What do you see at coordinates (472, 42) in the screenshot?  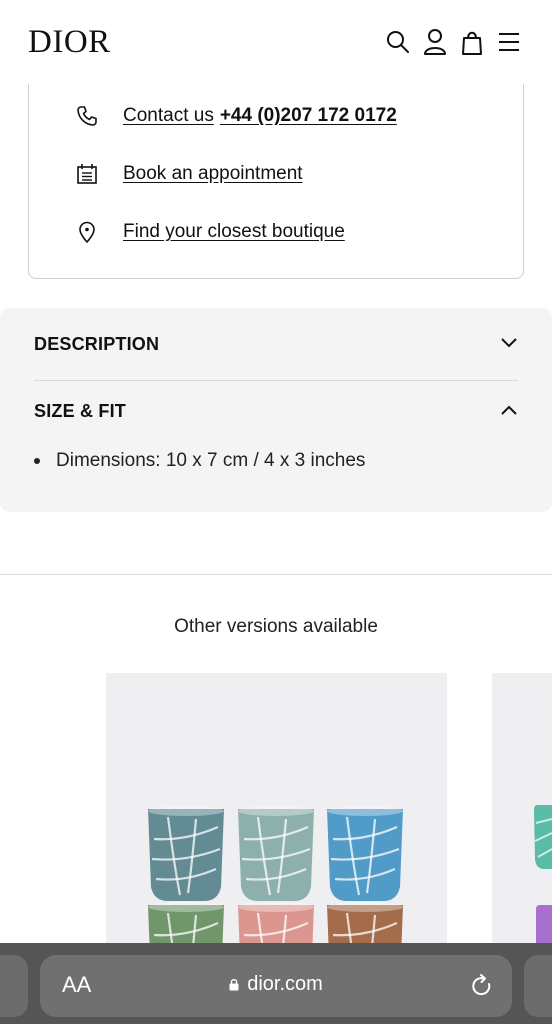 I see `bag-icon` at bounding box center [472, 42].